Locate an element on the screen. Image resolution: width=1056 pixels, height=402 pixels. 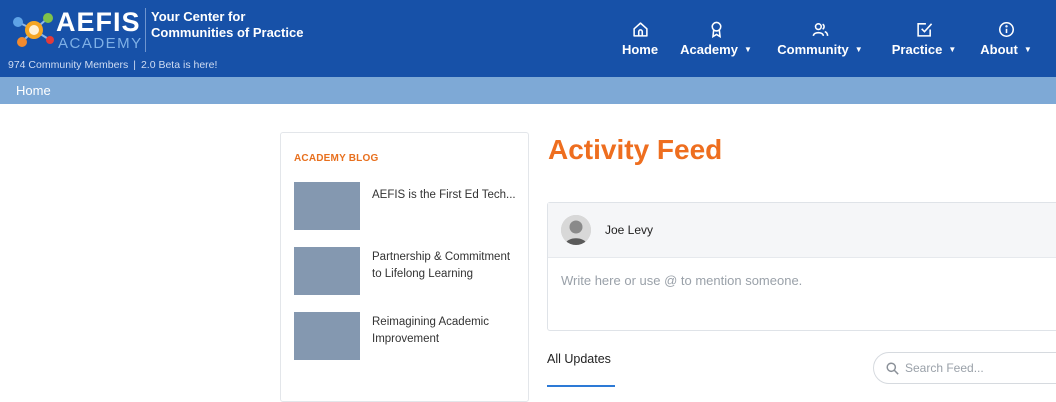
breadcrumb-bar: Home is located at coordinates (528, 90).